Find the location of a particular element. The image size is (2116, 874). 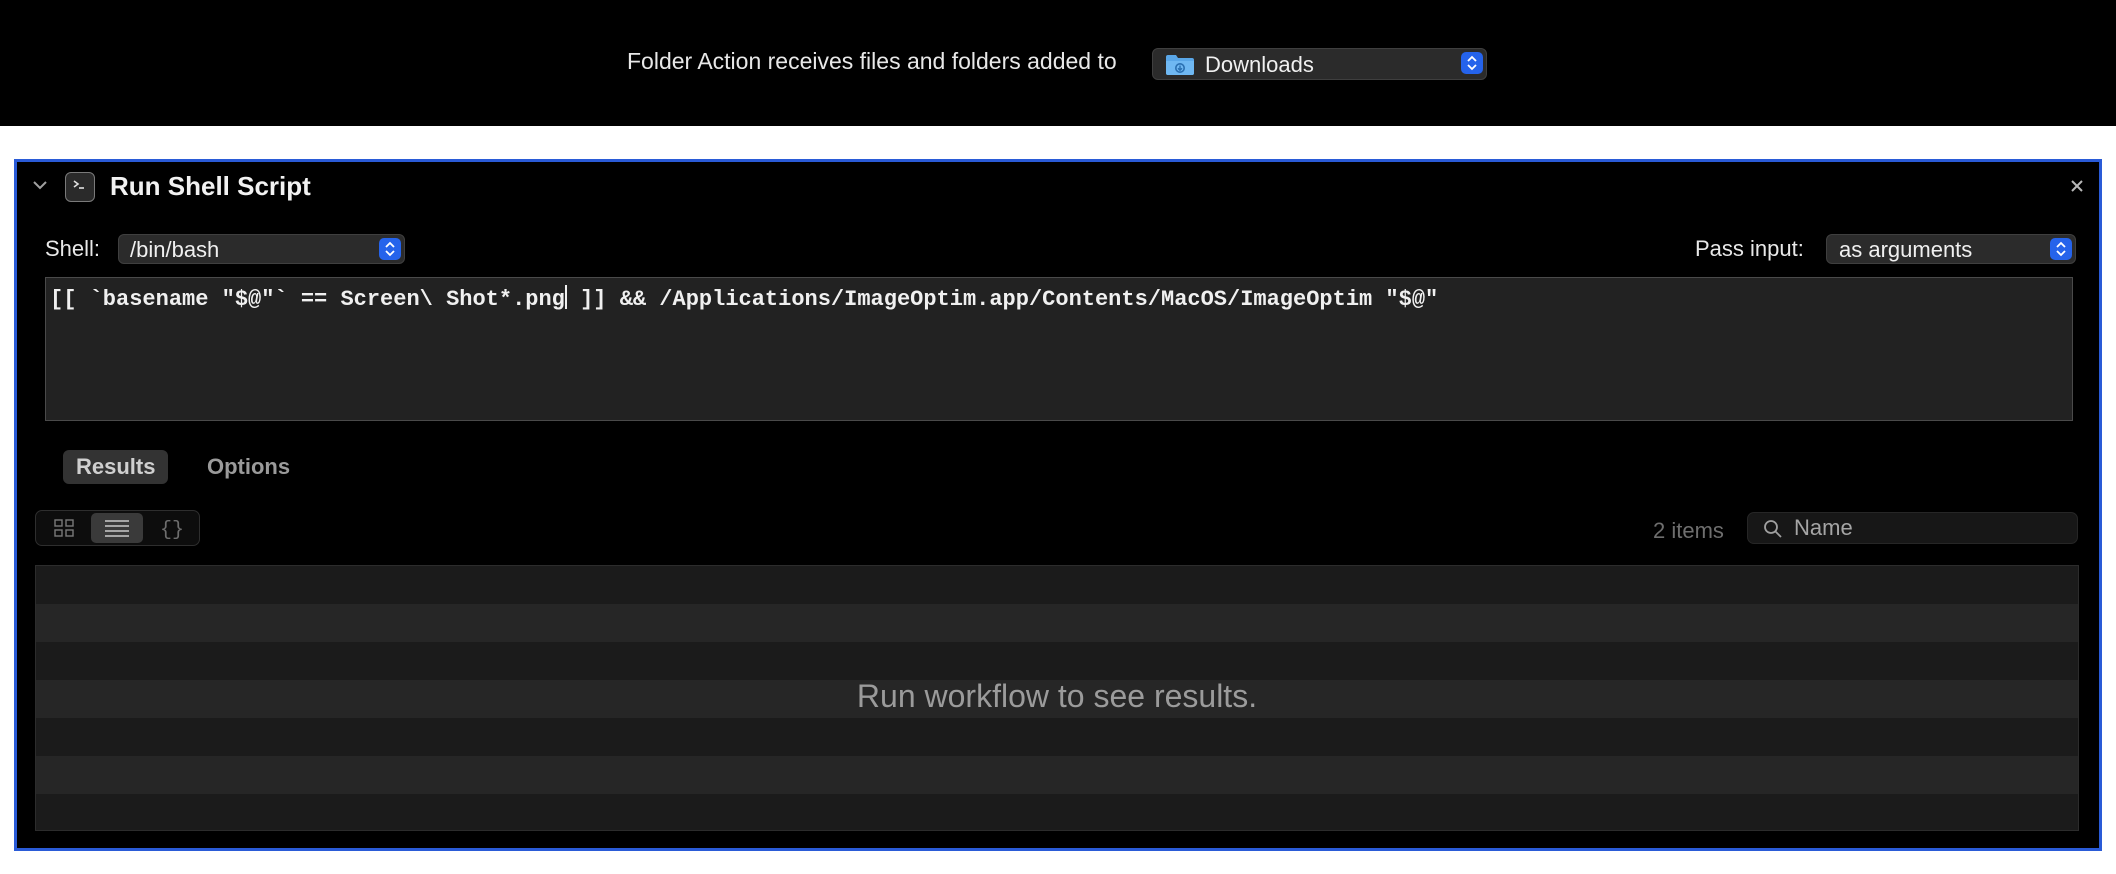

pass-input-stepper-icon is located at coordinates (2061, 249).